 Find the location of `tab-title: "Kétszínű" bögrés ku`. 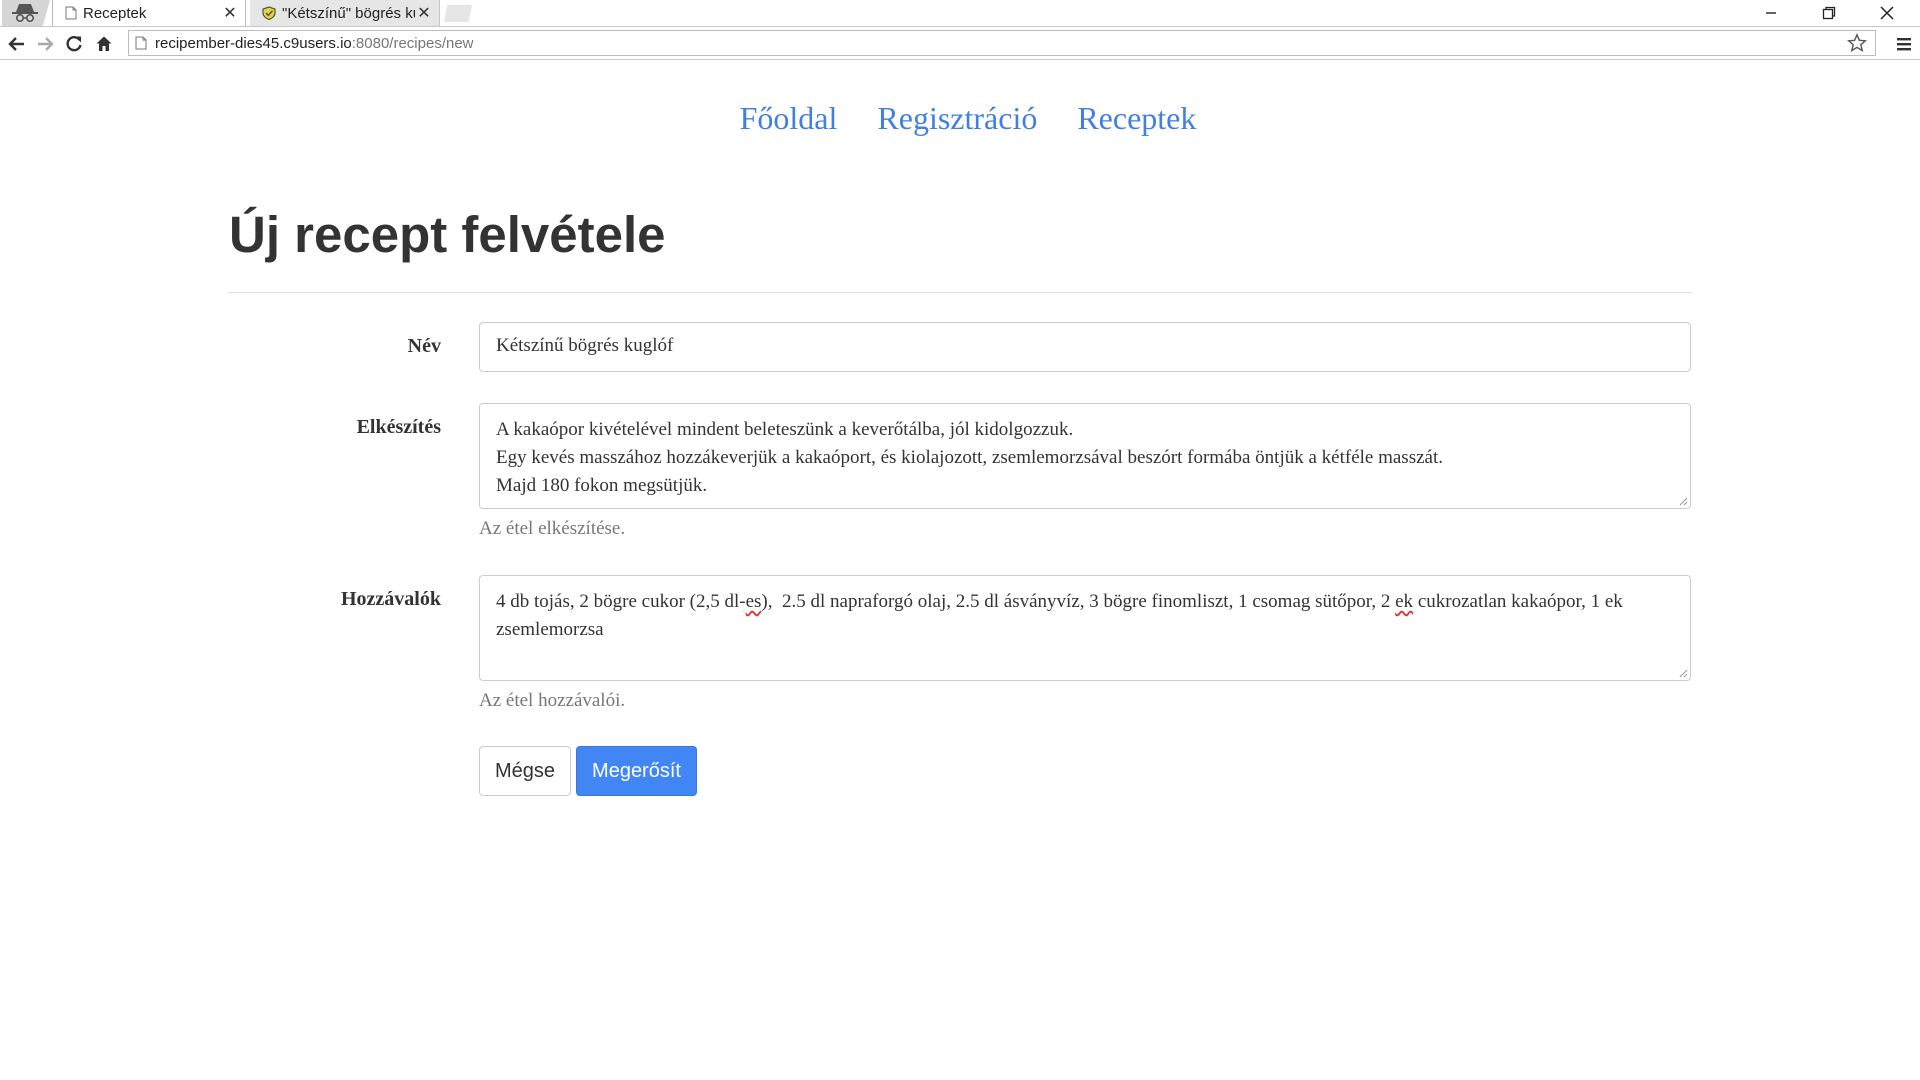

tab-title: "Kétszínű" bögrés ku is located at coordinates (348, 13).